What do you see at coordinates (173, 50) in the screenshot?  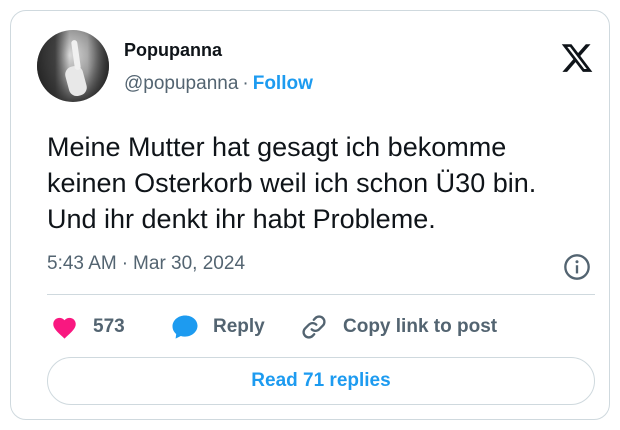 I see `author-name: Popupanna` at bounding box center [173, 50].